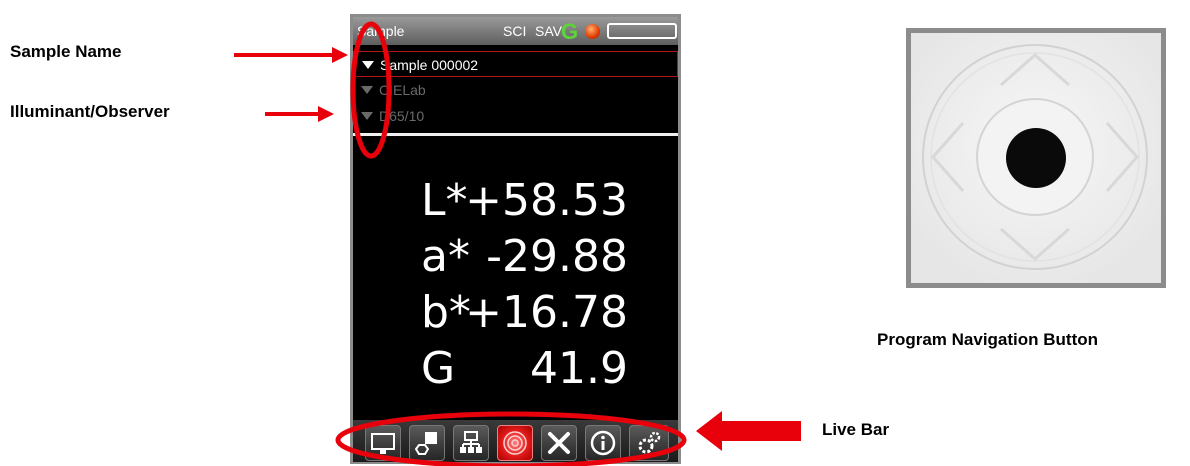 Image resolution: width=1190 pixels, height=466 pixels. I want to click on measurement-status-icon, so click(592, 31).